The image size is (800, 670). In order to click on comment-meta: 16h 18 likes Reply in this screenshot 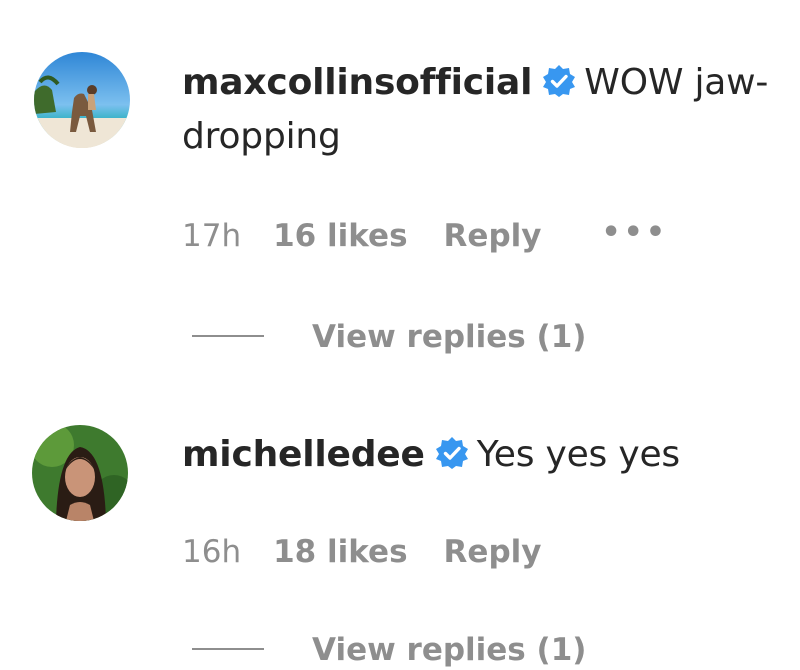, I will do `click(391, 552)`.